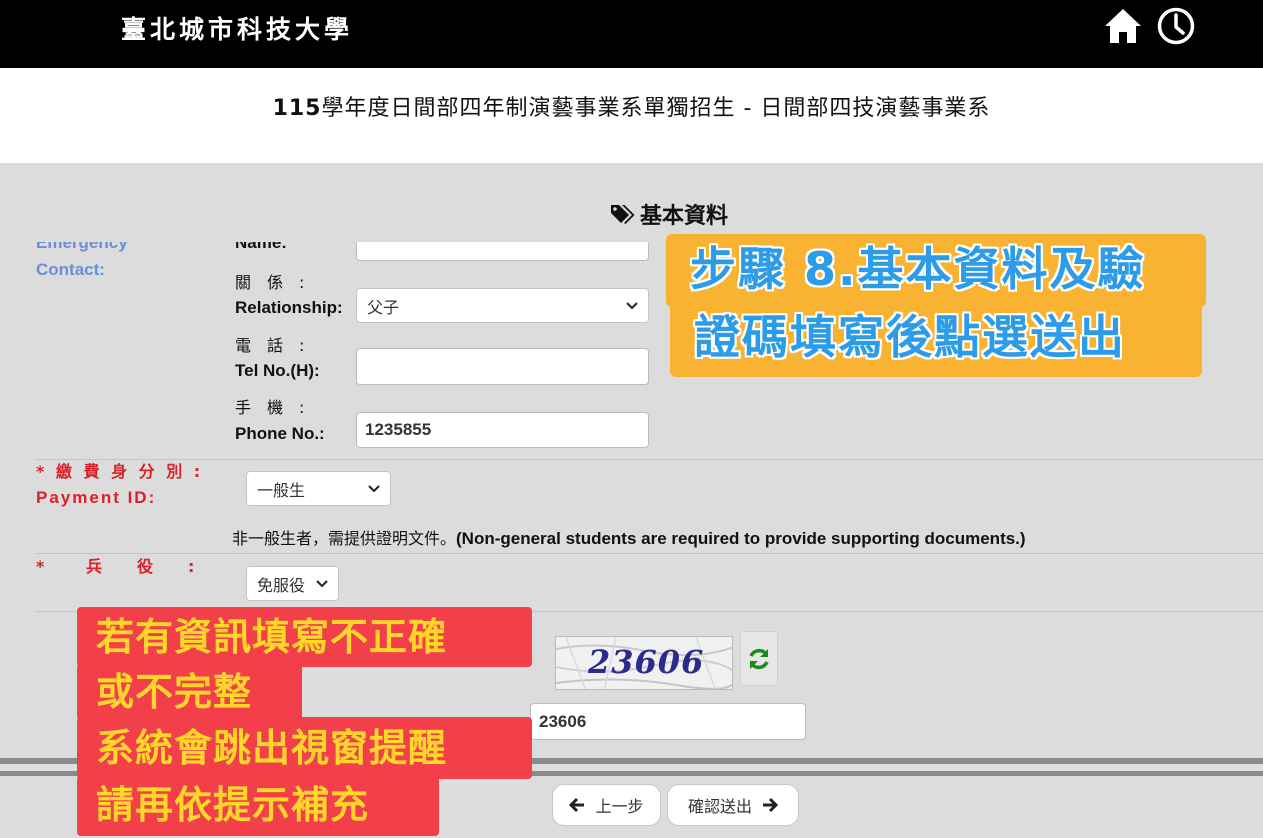 The height and width of the screenshot is (838, 1263). Describe the element at coordinates (918, 269) in the screenshot. I see `step-callout-text1: 步驟 8.基本資料及驗` at that location.